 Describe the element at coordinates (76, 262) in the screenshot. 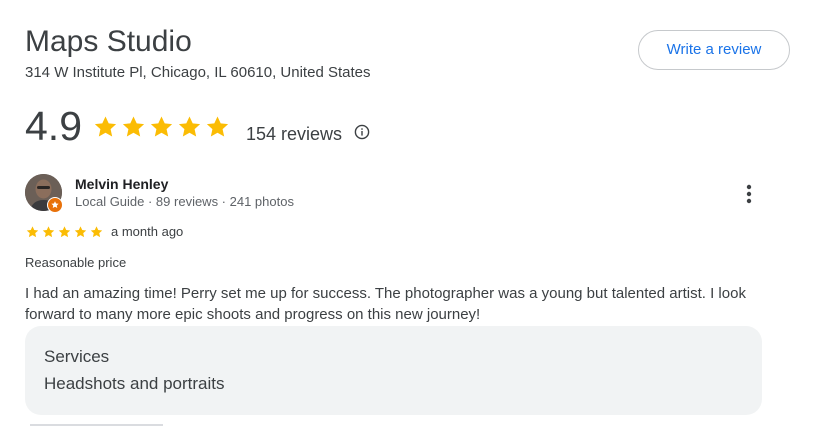

I see `review-tag: Reasonable price` at that location.